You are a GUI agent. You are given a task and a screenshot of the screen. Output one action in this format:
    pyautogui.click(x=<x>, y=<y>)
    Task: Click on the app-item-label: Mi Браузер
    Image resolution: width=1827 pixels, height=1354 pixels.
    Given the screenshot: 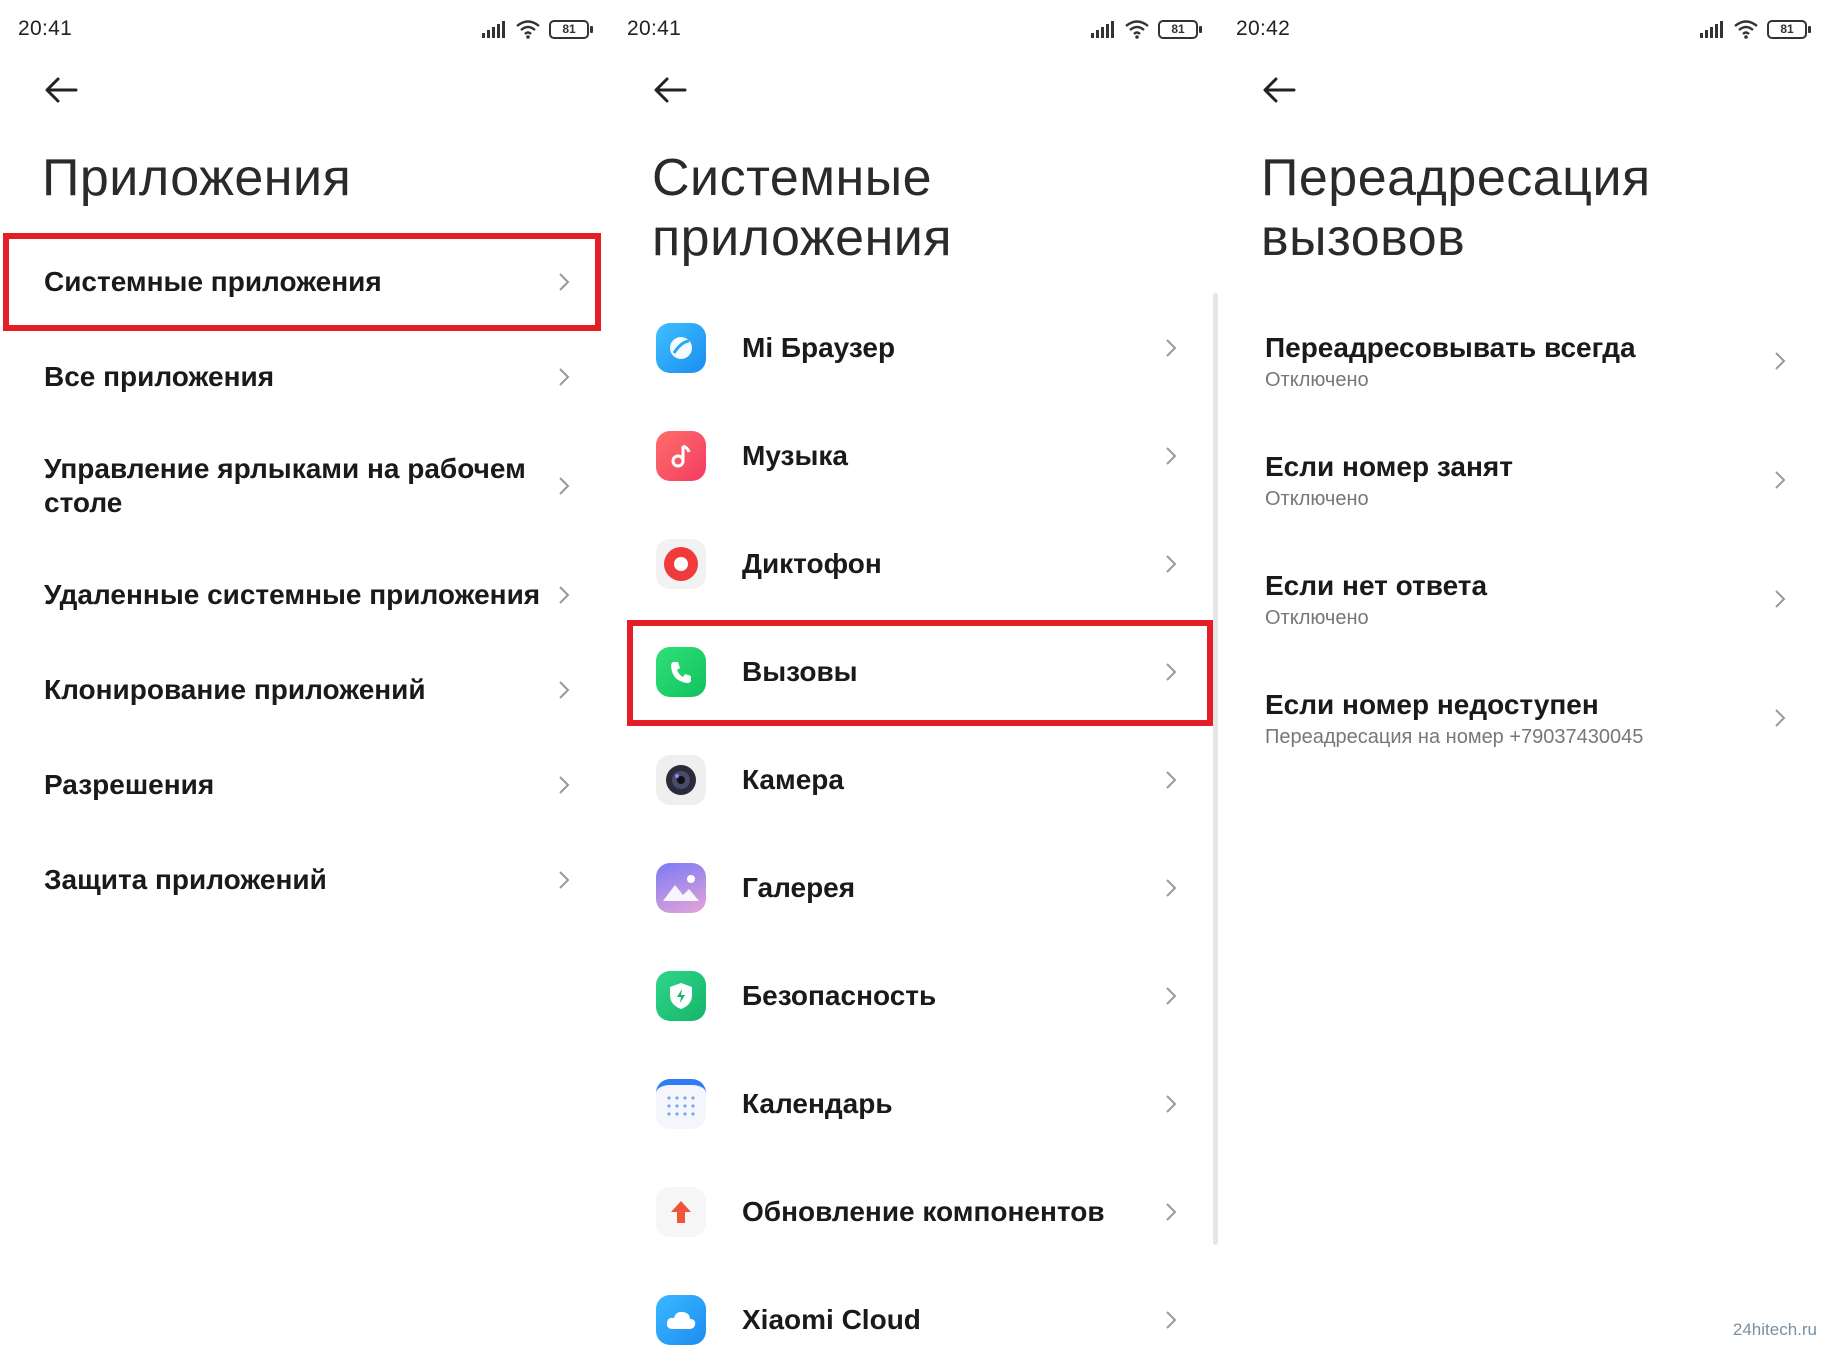 What is the action you would take?
    pyautogui.click(x=819, y=347)
    